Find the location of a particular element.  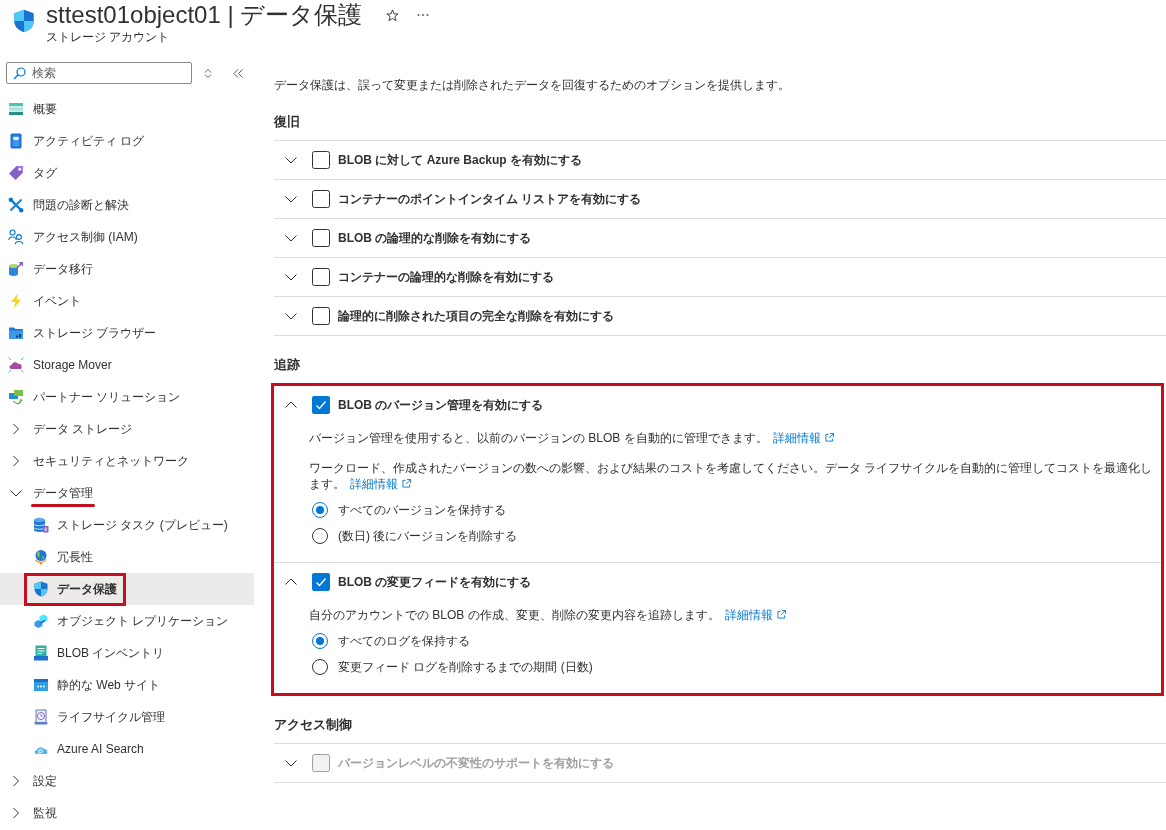

nav-item: 概要 is located at coordinates (127, 109).